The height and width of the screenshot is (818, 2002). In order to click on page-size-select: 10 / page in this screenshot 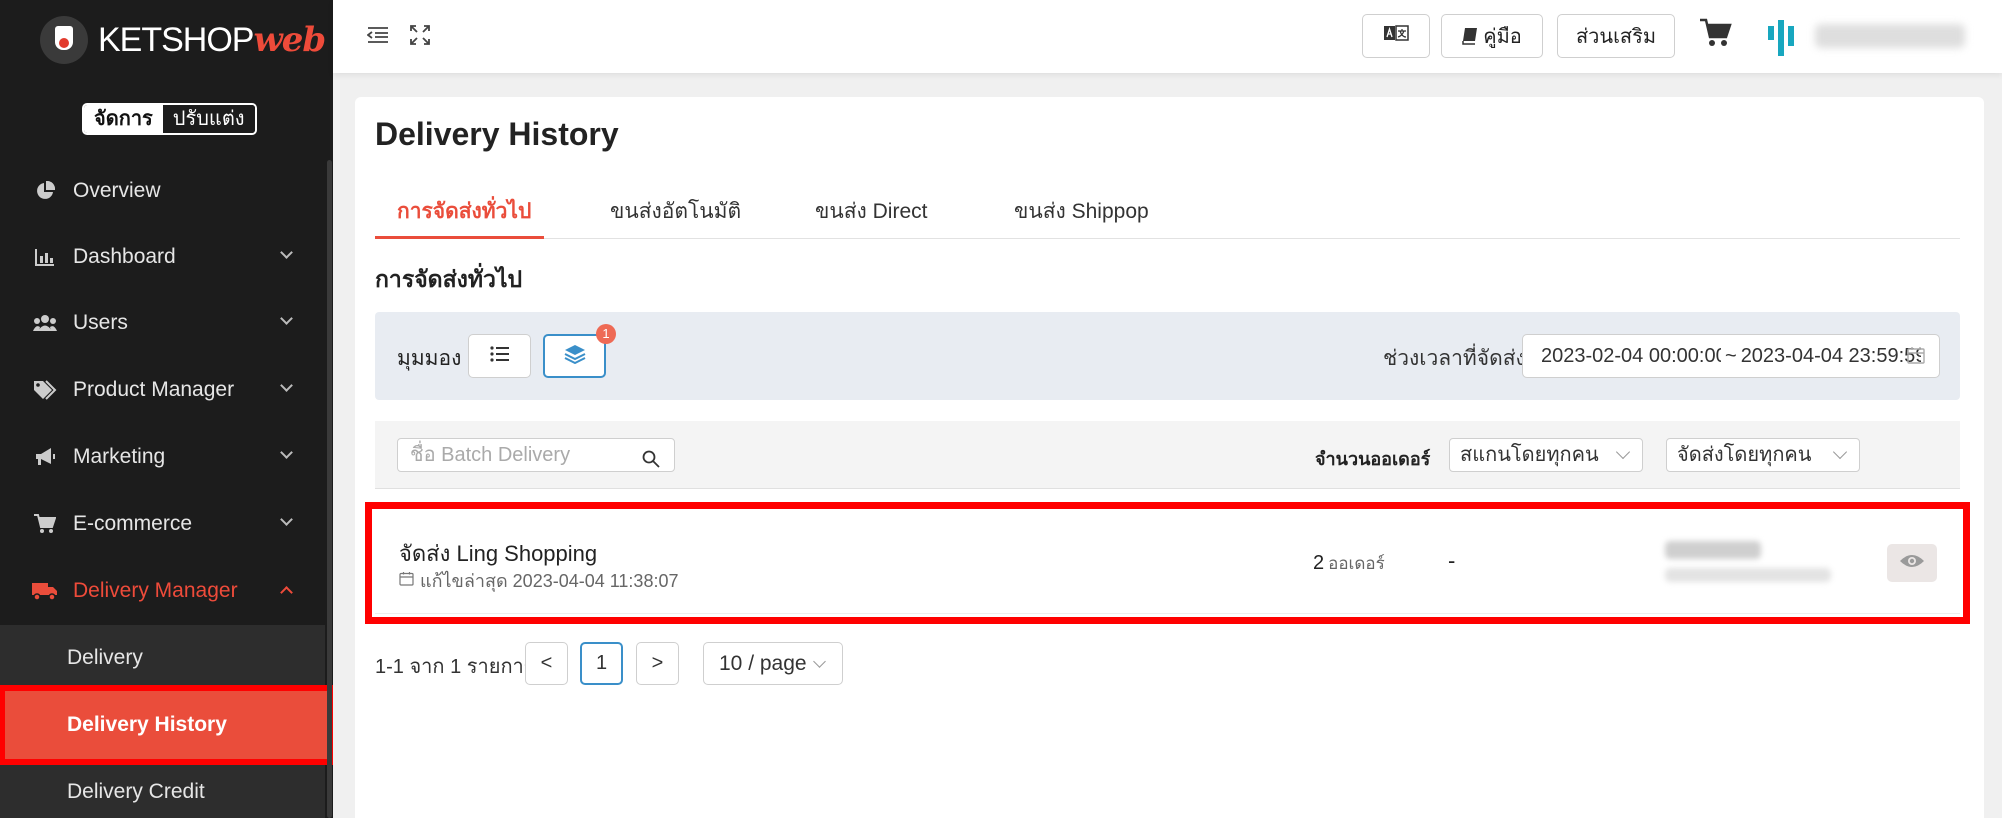, I will do `click(773, 663)`.